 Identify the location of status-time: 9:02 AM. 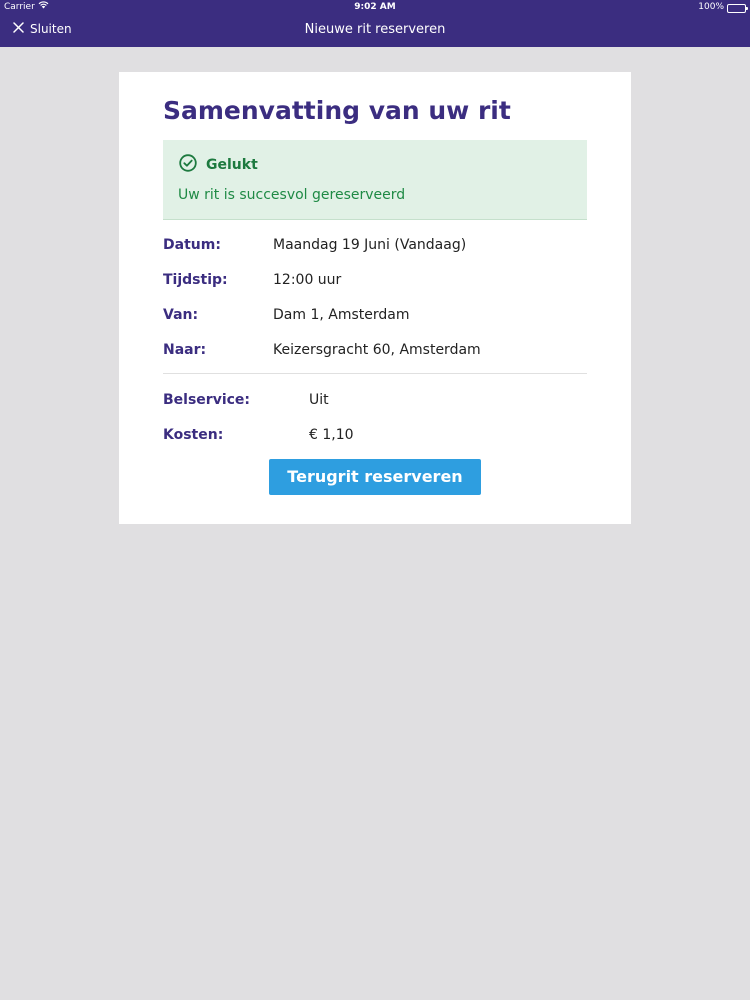
(375, 7).